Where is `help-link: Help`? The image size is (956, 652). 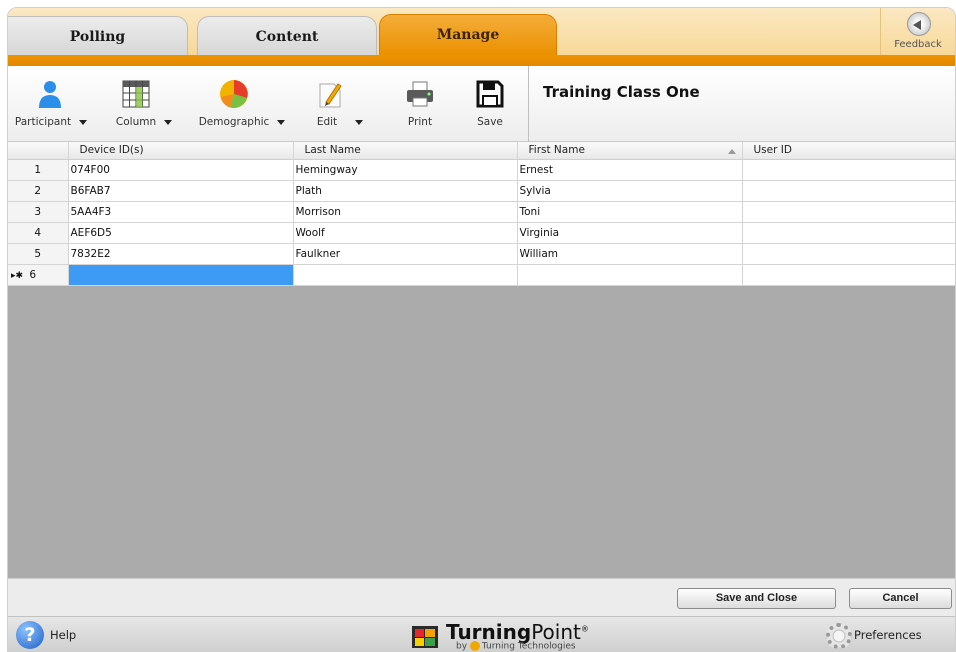
help-link: Help is located at coordinates (63, 635).